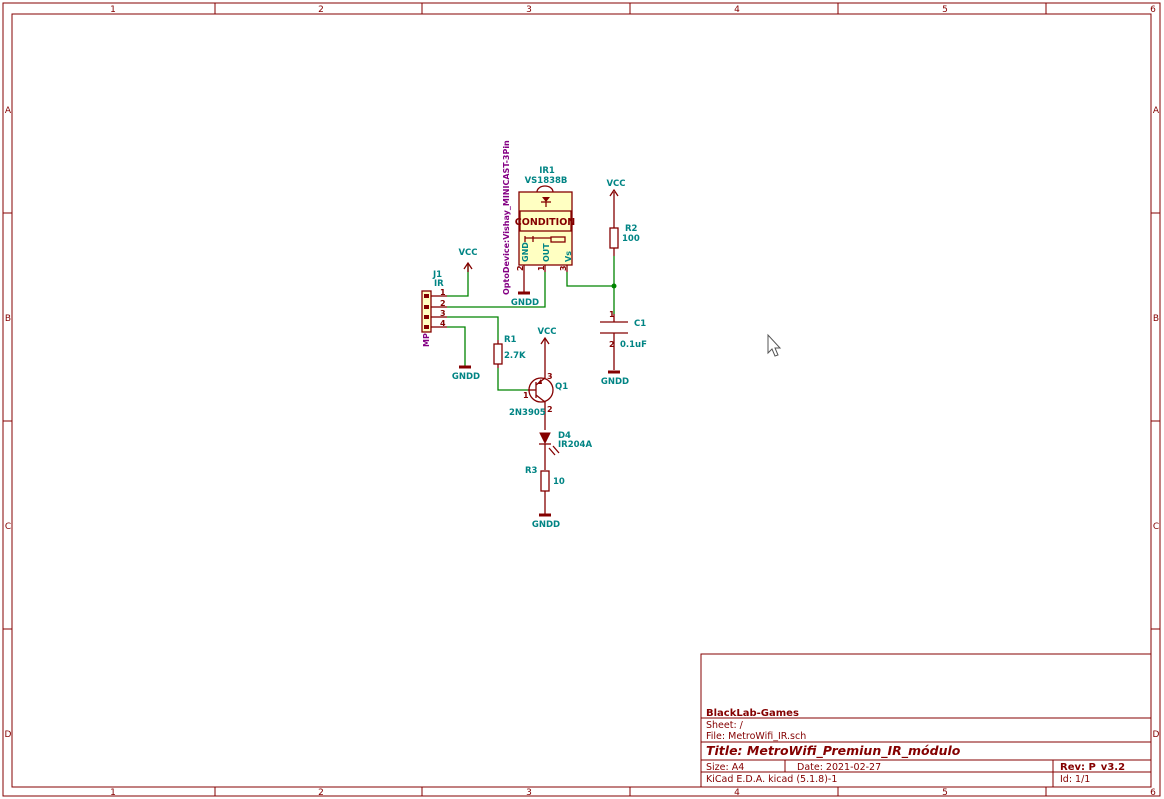  I want to click on junction-dot, so click(614, 286).